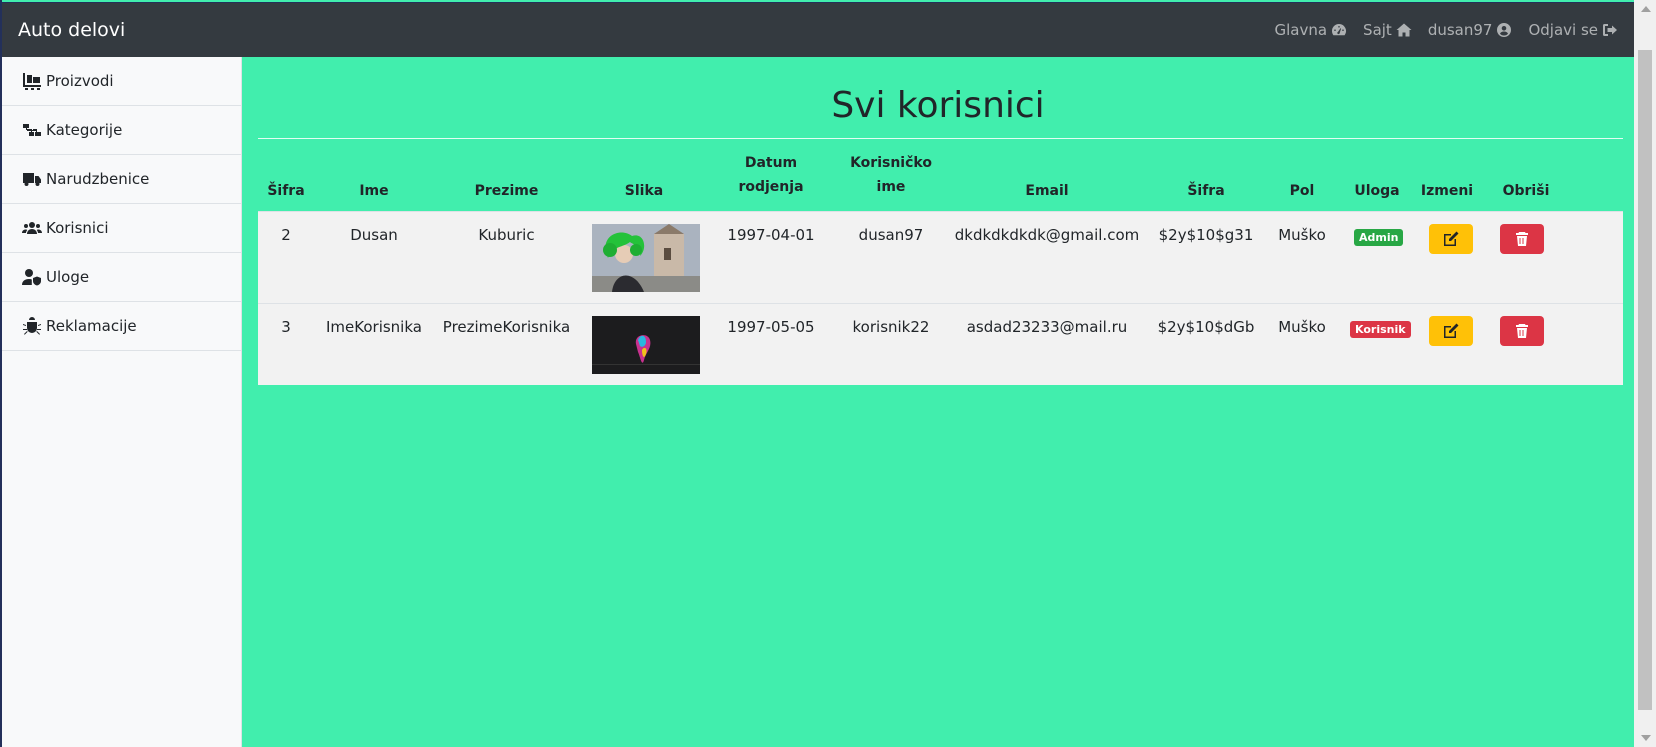  Describe the element at coordinates (1646, 9) in the screenshot. I see `scroll-up-arrow-icon` at that location.